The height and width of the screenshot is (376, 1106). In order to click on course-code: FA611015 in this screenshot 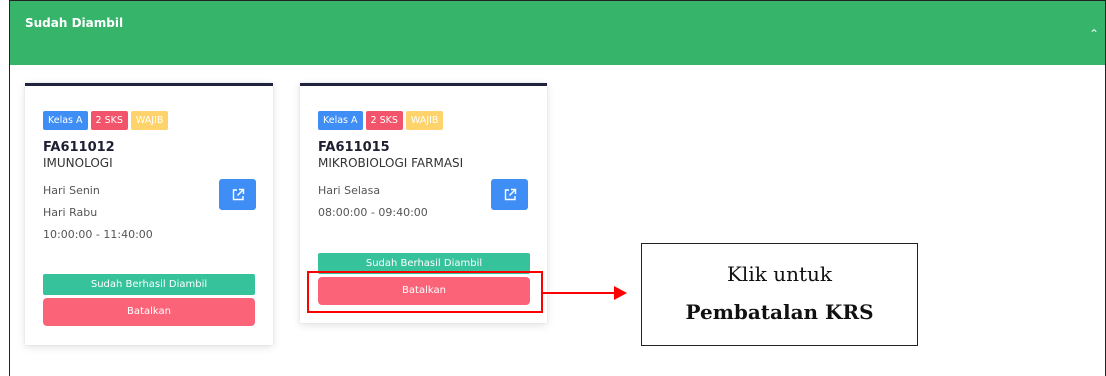, I will do `click(354, 147)`.